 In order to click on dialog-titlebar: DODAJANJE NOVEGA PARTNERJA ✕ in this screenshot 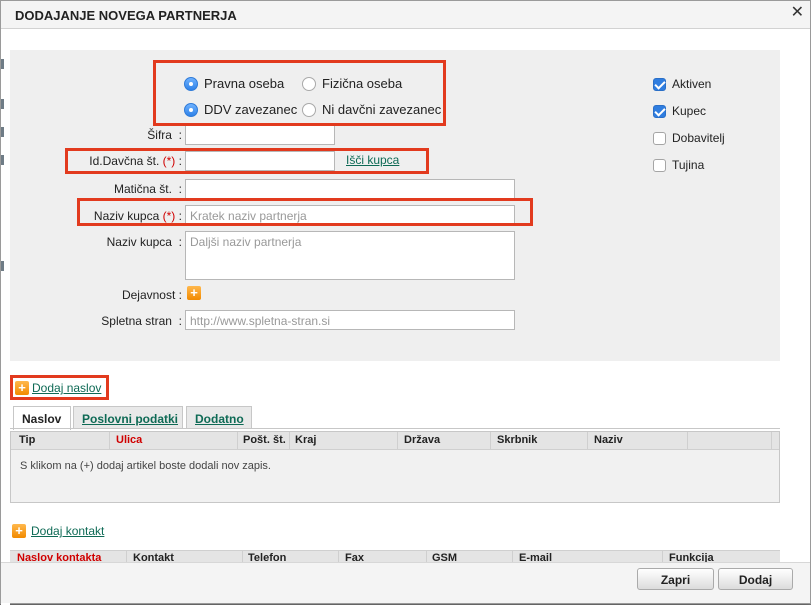, I will do `click(405, 15)`.